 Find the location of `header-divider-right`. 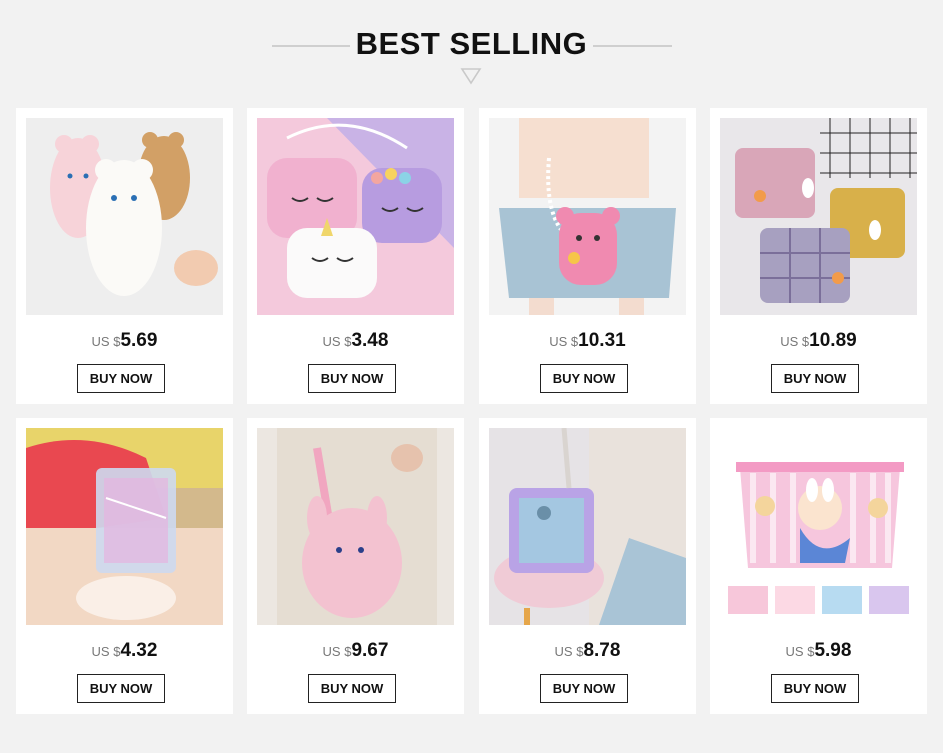

header-divider-right is located at coordinates (632, 46).